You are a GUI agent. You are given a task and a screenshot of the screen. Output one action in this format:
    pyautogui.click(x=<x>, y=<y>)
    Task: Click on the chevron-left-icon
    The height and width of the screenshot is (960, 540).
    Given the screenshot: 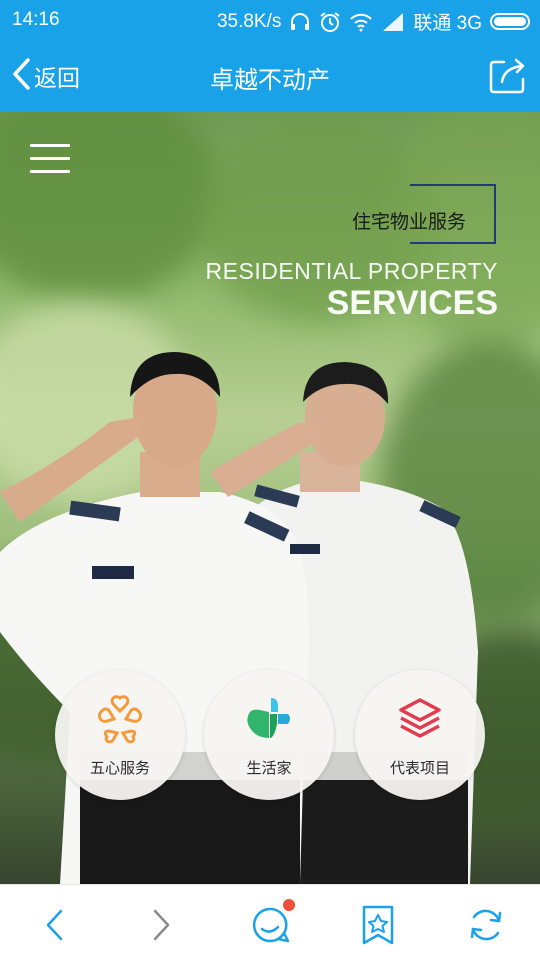 What is the action you would take?
    pyautogui.click(x=21, y=76)
    